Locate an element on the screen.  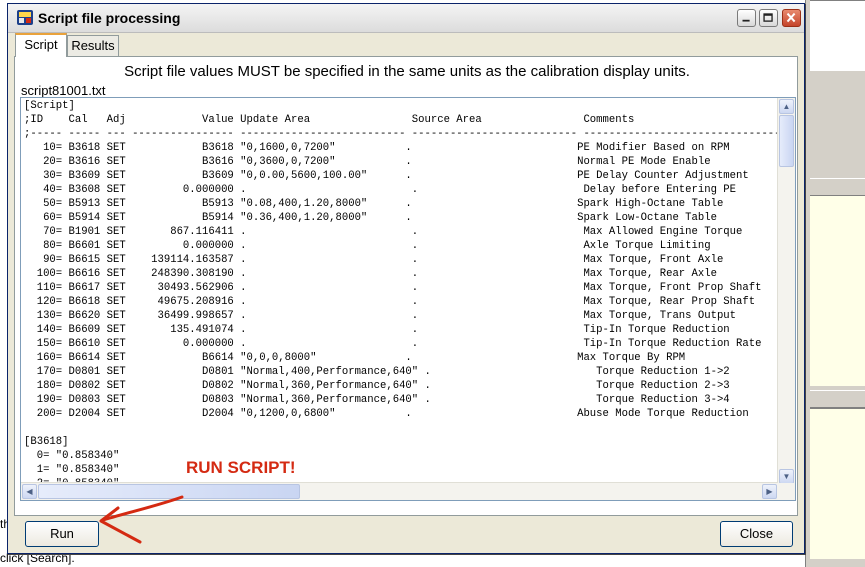
app-icon is located at coordinates (25, 17).